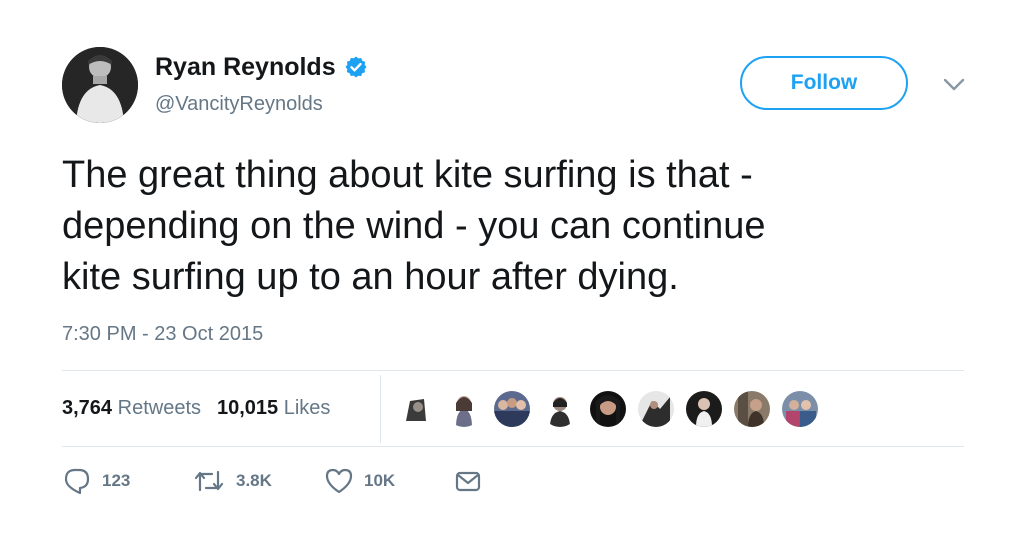 Image resolution: width=1024 pixels, height=546 pixels. Describe the element at coordinates (307, 408) in the screenshot. I see `likes-label: Likes` at that location.